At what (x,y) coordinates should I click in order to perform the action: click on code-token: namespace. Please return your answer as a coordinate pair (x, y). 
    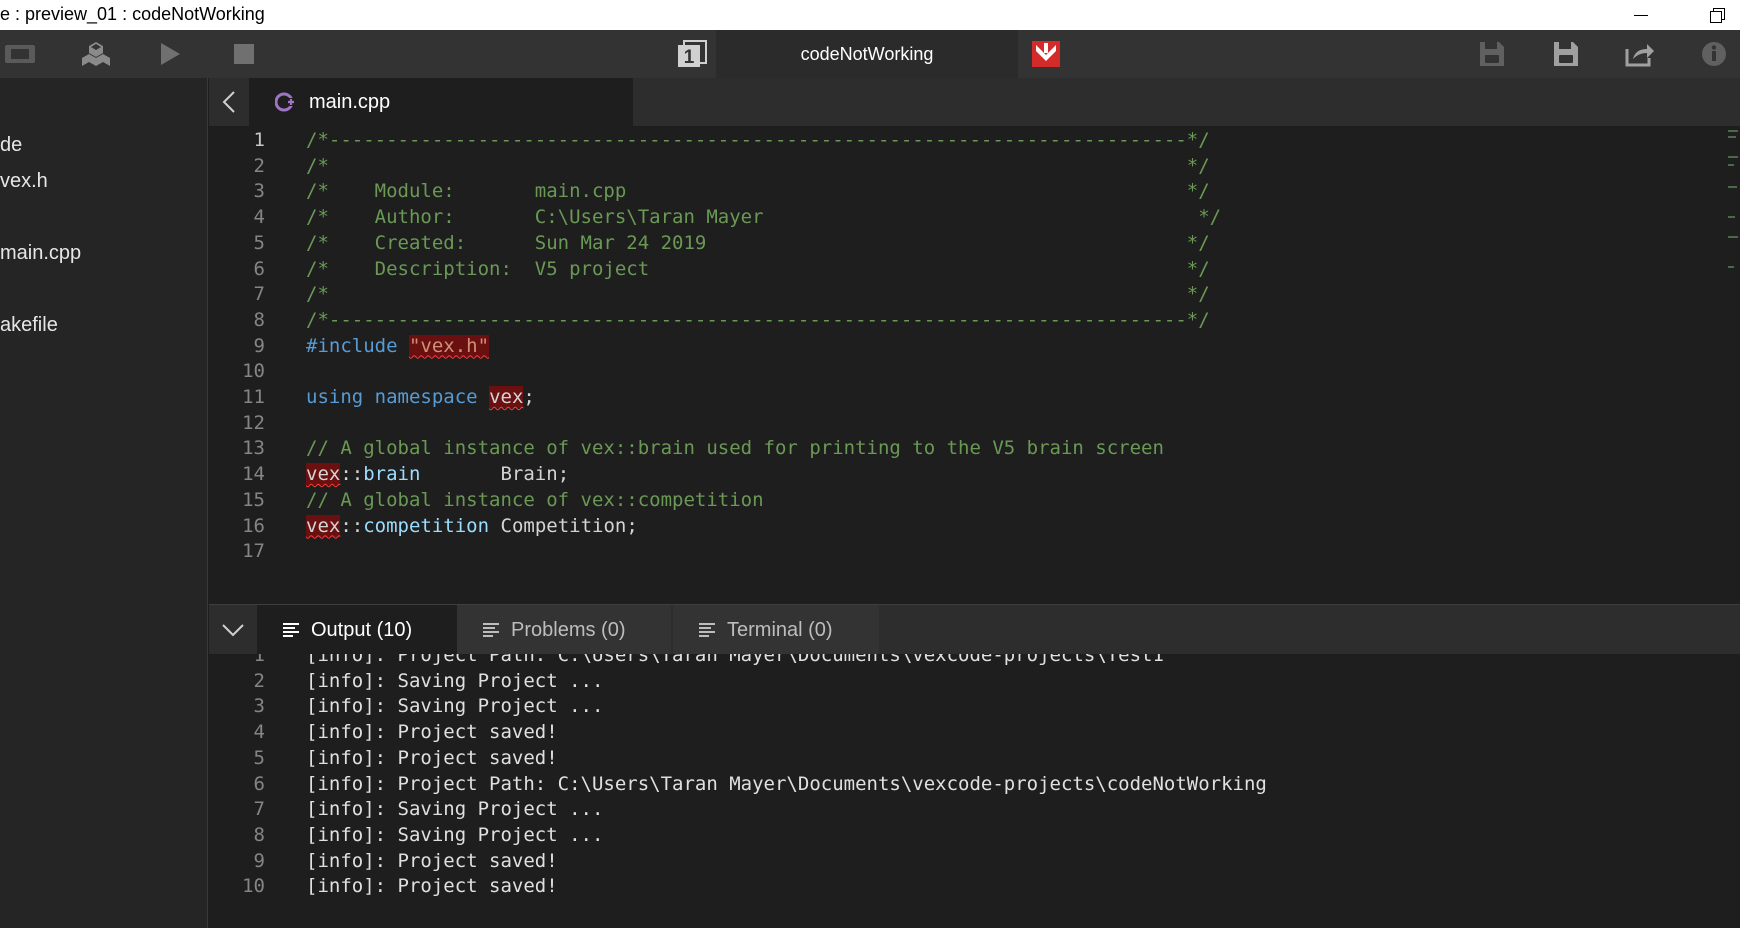
    Looking at the image, I should click on (426, 397).